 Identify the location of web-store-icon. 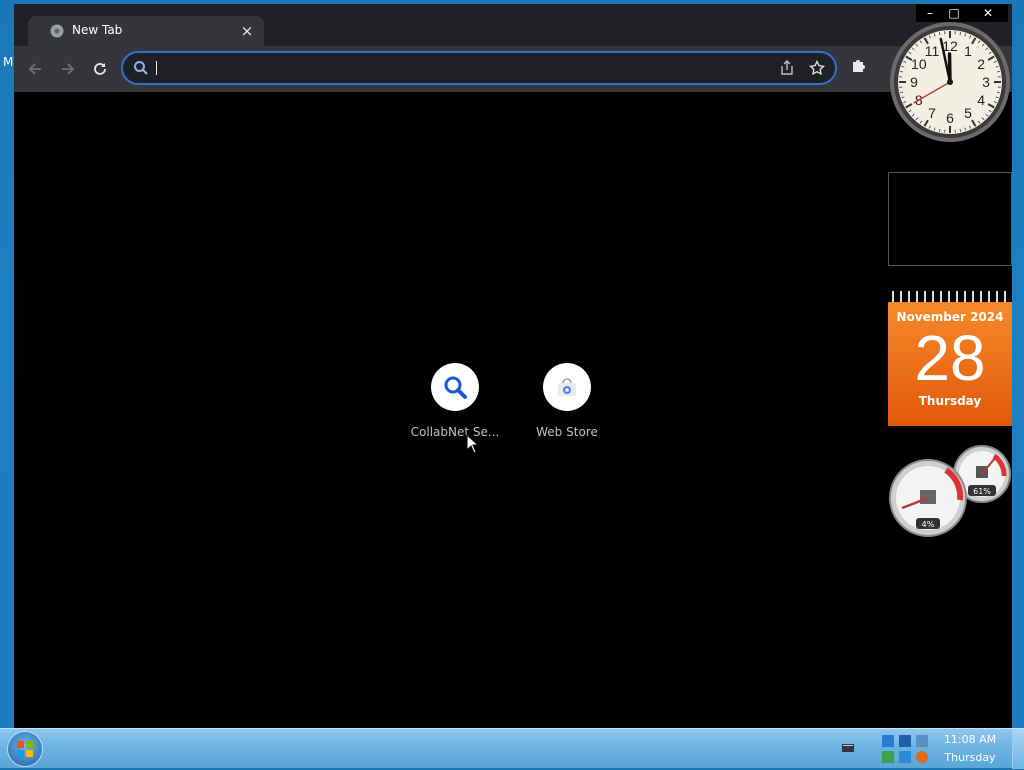
(567, 387).